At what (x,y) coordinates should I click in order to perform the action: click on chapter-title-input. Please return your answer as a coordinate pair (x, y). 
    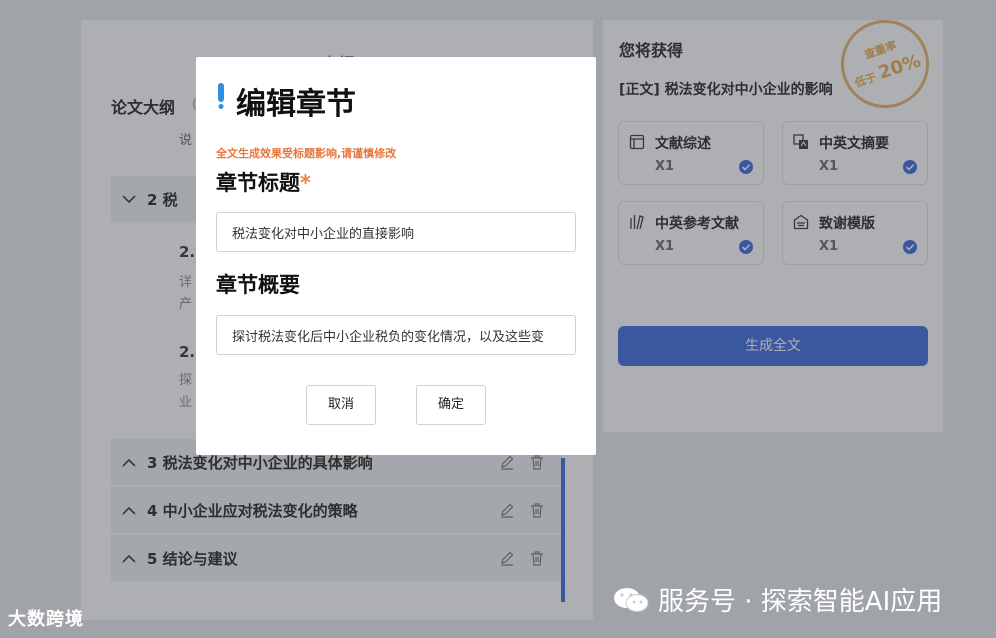
    Looking at the image, I should click on (396, 232).